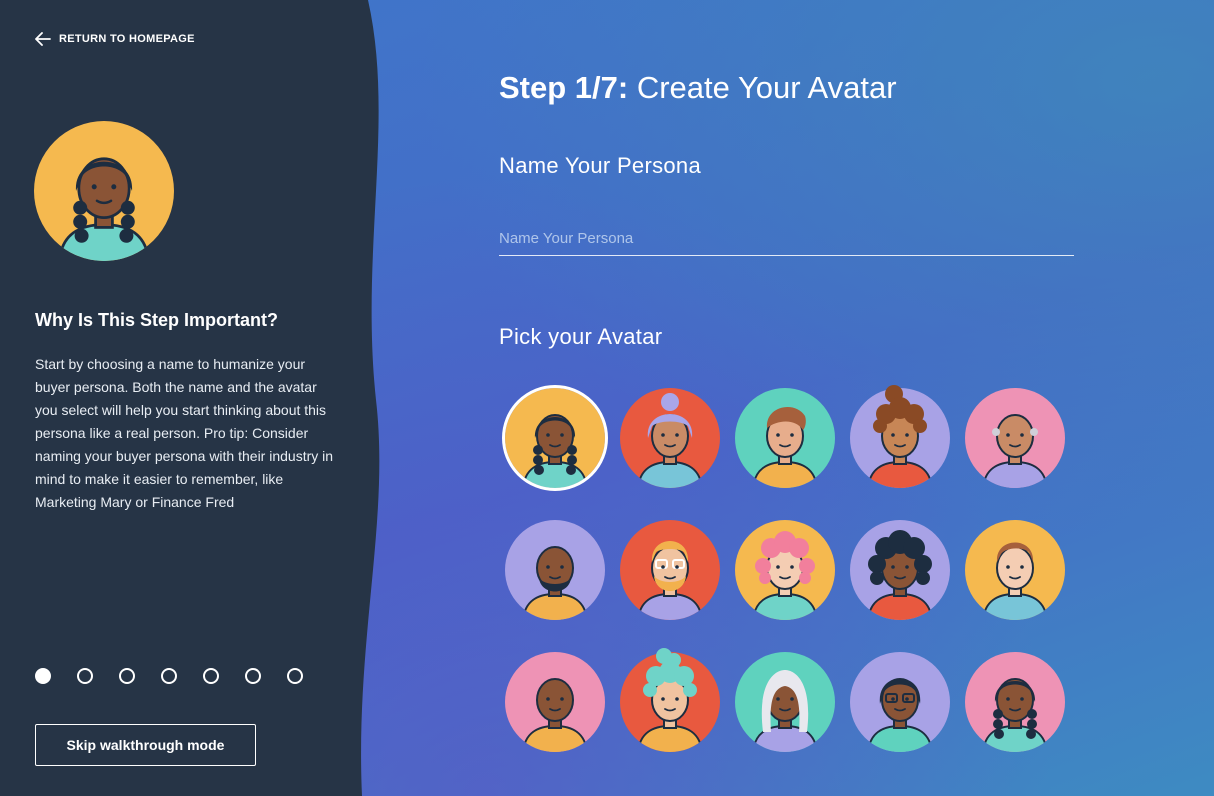  I want to click on name-persona-label: Name Your Persona, so click(600, 165).